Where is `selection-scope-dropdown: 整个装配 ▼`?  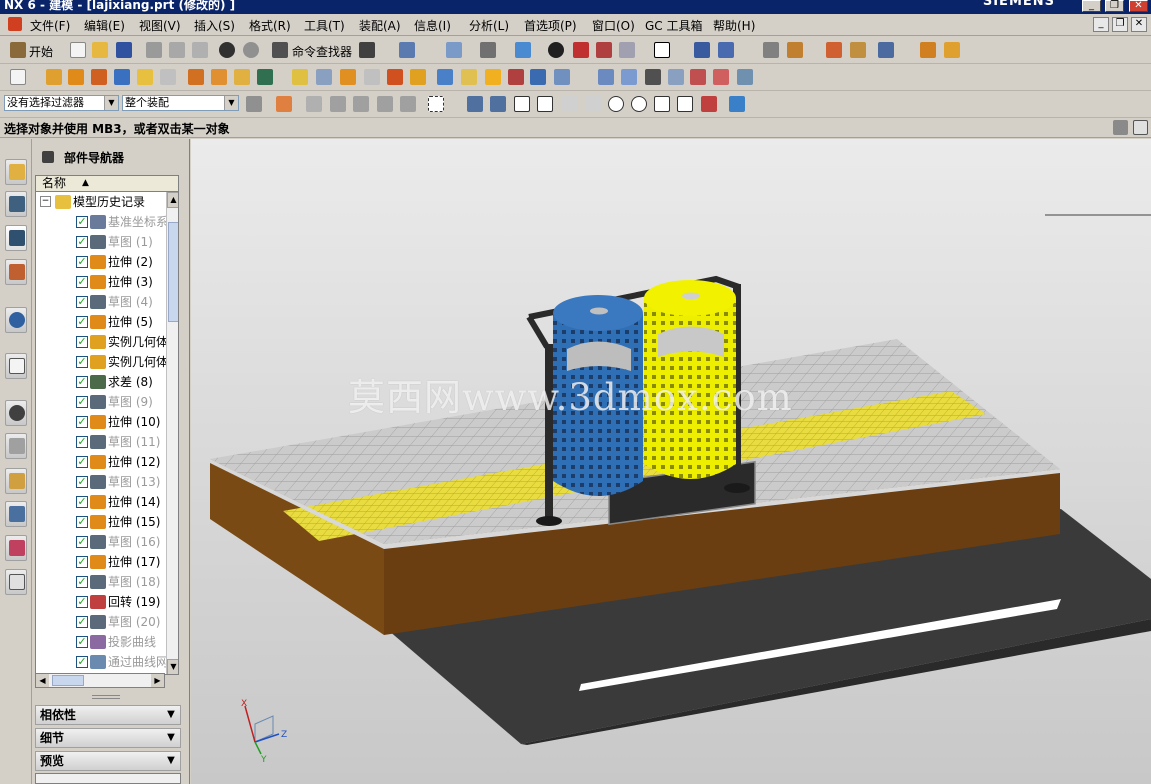
selection-scope-dropdown: 整个装配 ▼ is located at coordinates (180, 103).